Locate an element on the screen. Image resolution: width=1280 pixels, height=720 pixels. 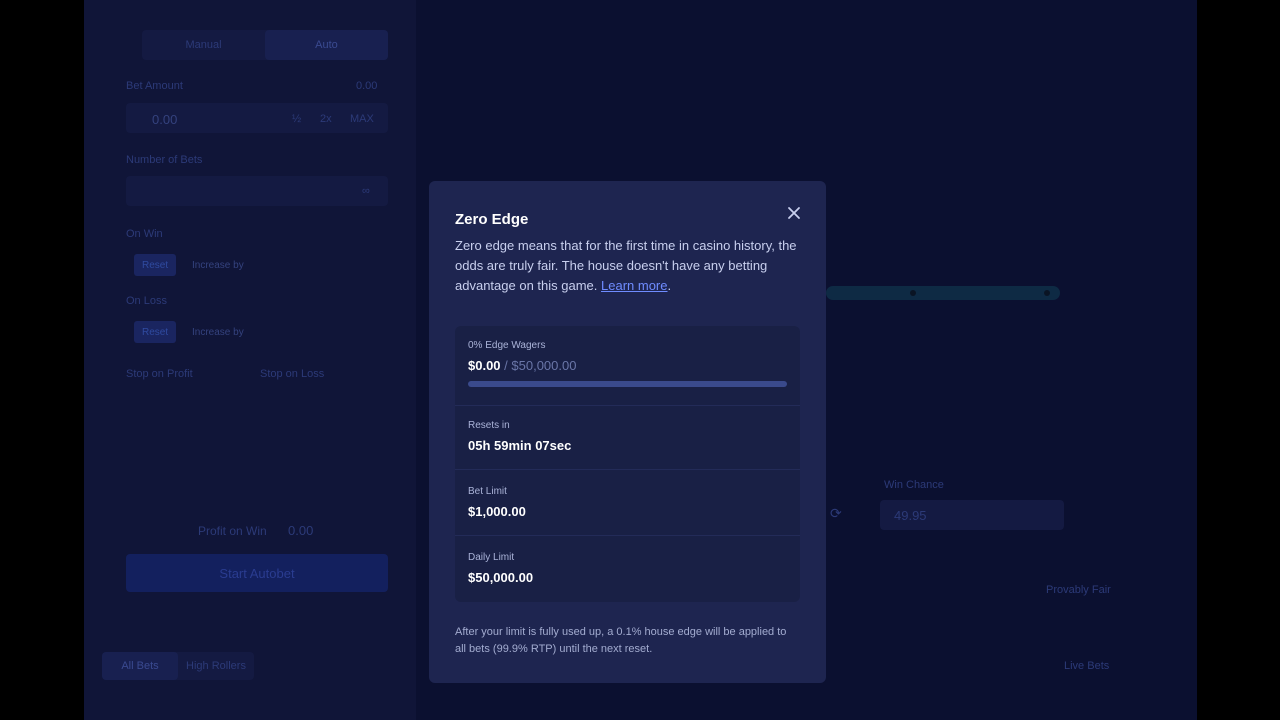
edge-wagers-row: 0% Edge Wagers $0.00 / $50,000.00 is located at coordinates (627, 366).